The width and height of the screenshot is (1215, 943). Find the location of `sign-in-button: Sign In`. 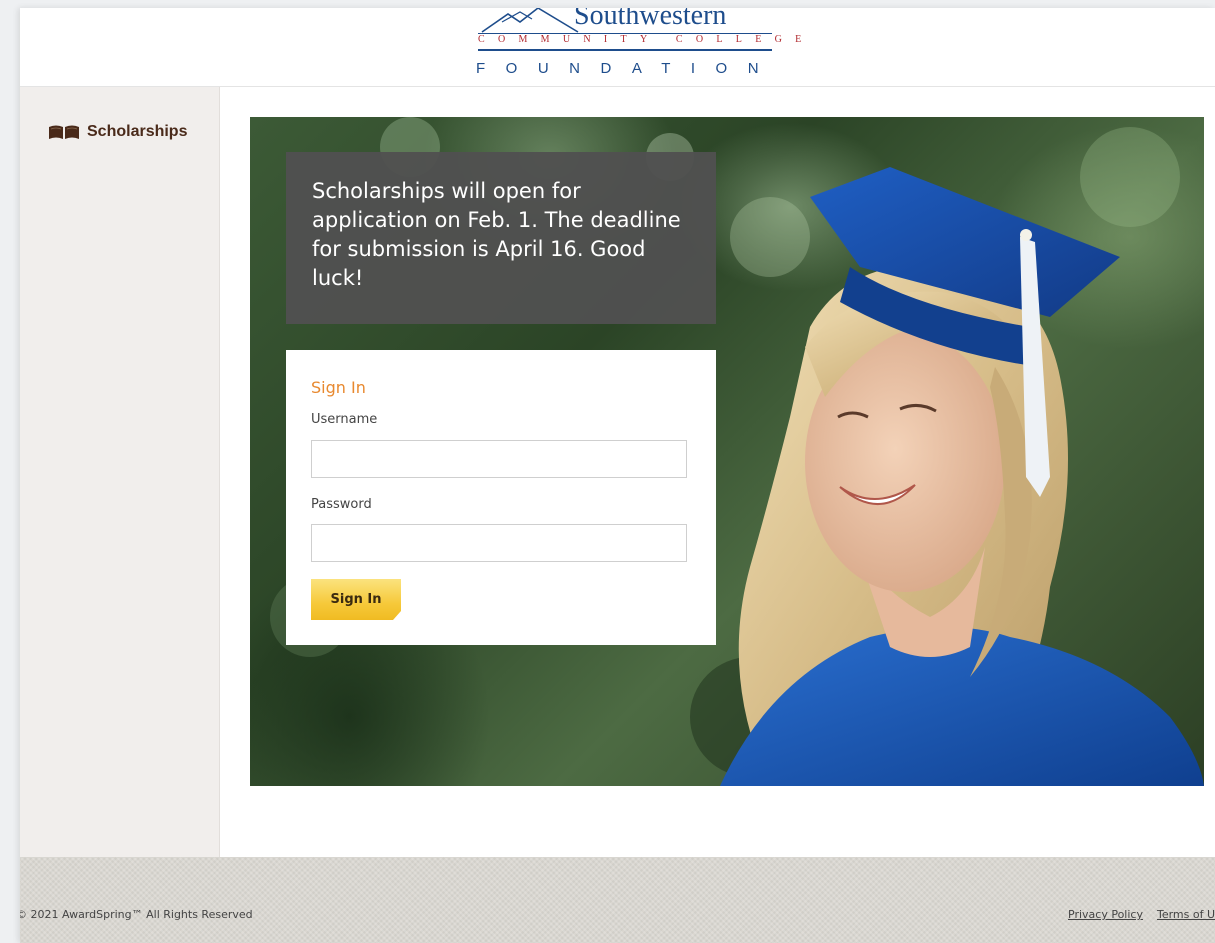

sign-in-button: Sign In is located at coordinates (356, 599).